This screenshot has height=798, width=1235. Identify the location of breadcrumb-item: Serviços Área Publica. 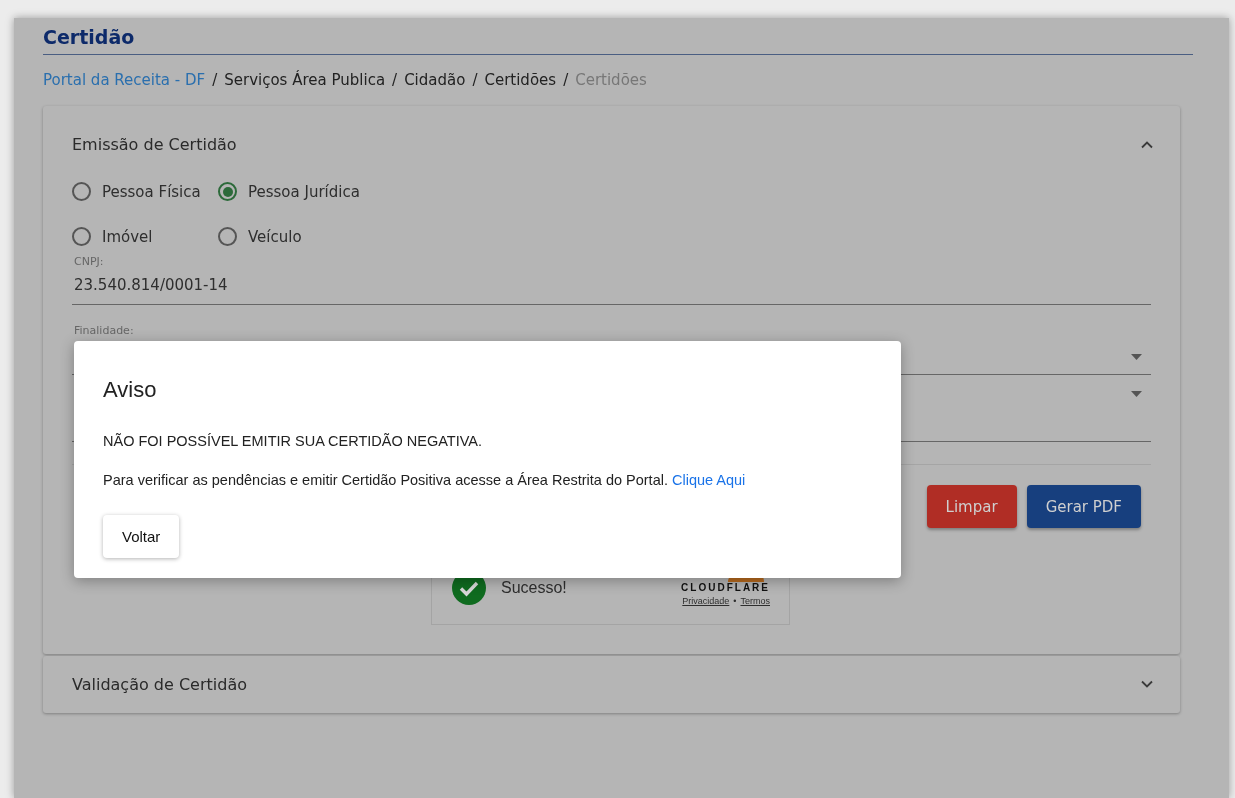
(305, 80).